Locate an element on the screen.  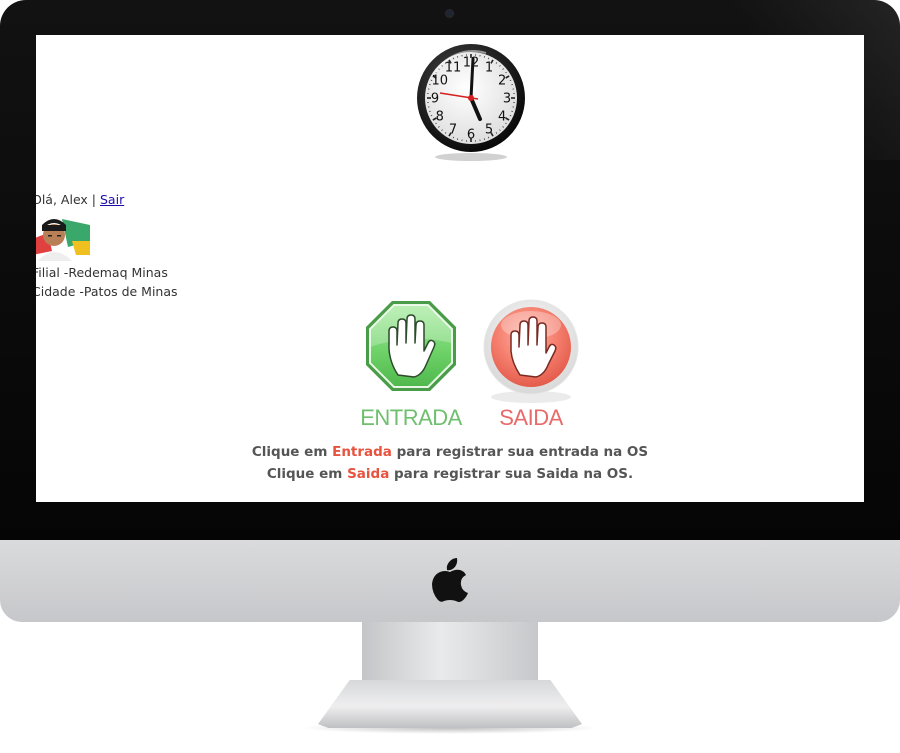
clock-number-7: 7 is located at coordinates (453, 130).